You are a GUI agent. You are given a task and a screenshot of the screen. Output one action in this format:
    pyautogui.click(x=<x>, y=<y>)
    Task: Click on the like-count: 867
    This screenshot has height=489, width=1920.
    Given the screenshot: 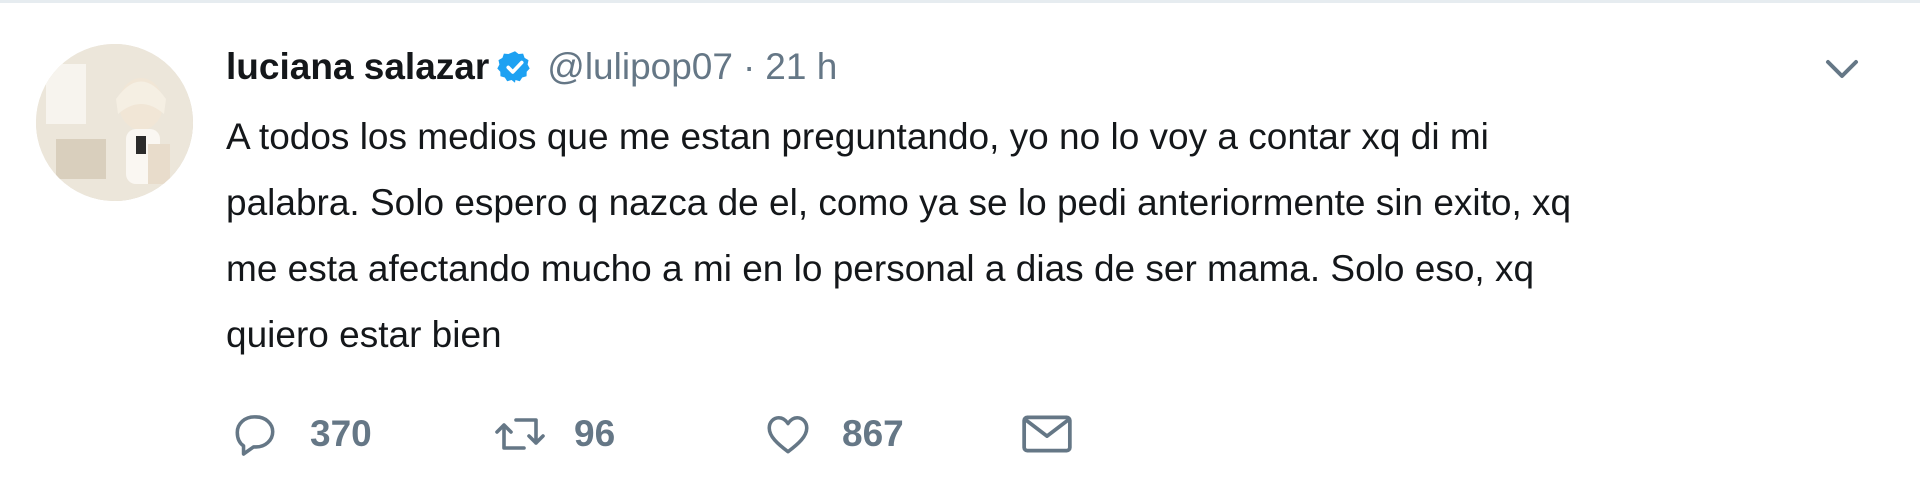 What is the action you would take?
    pyautogui.click(x=873, y=433)
    